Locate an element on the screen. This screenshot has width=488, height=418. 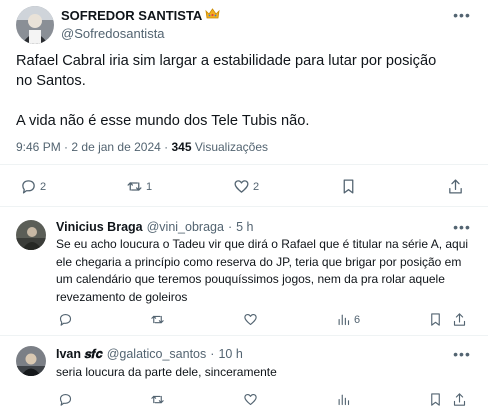
author-name-row: SOFREDOR SANTISTA is located at coordinates (140, 15).